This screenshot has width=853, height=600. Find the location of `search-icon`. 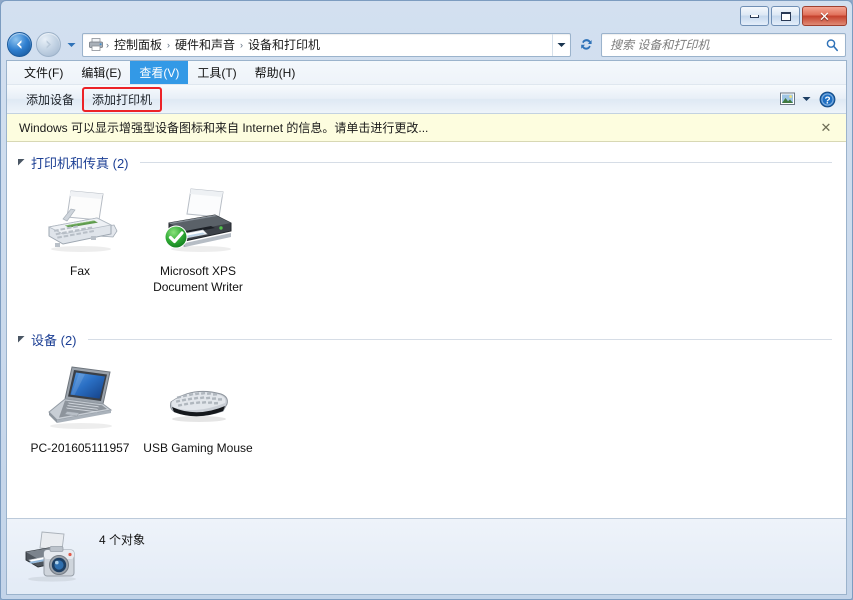

search-icon is located at coordinates (832, 45).